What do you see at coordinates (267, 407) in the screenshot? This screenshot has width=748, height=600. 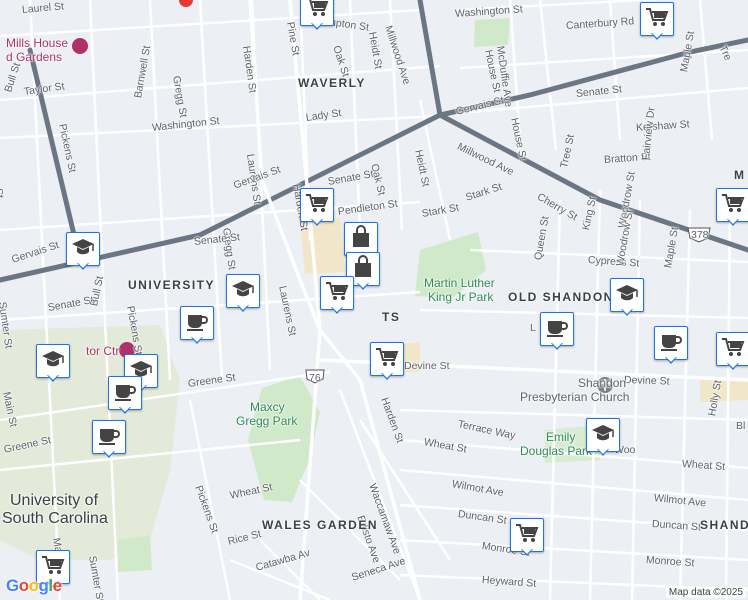 I see `park-label: Maxcy` at bounding box center [267, 407].